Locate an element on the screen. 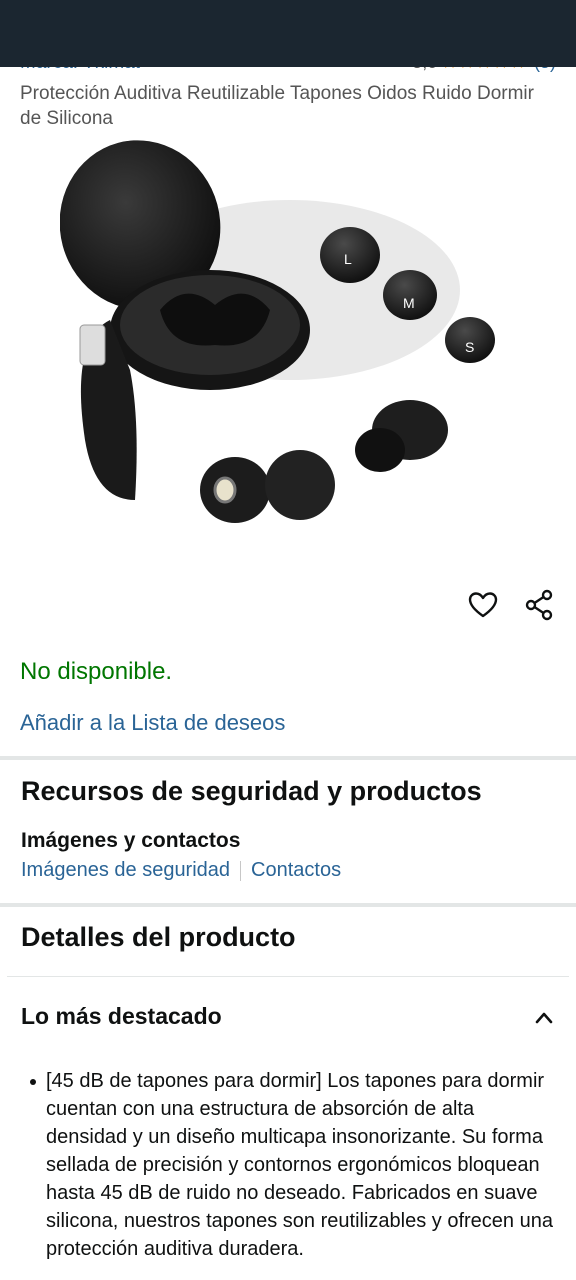 The image size is (576, 1280). heart-icon is located at coordinates (483, 605).